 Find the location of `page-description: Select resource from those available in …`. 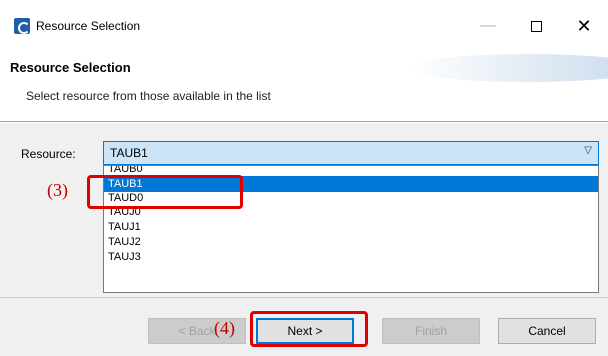

page-description: Select resource from those available in … is located at coordinates (148, 96).